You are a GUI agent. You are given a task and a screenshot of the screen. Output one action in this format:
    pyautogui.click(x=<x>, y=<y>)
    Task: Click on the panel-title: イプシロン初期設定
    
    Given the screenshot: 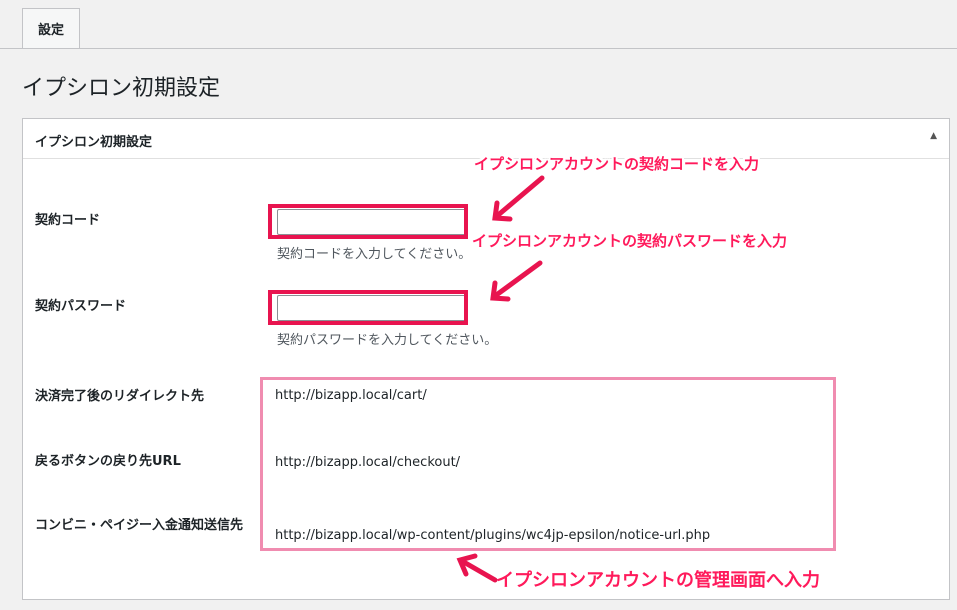 What is the action you would take?
    pyautogui.click(x=94, y=142)
    